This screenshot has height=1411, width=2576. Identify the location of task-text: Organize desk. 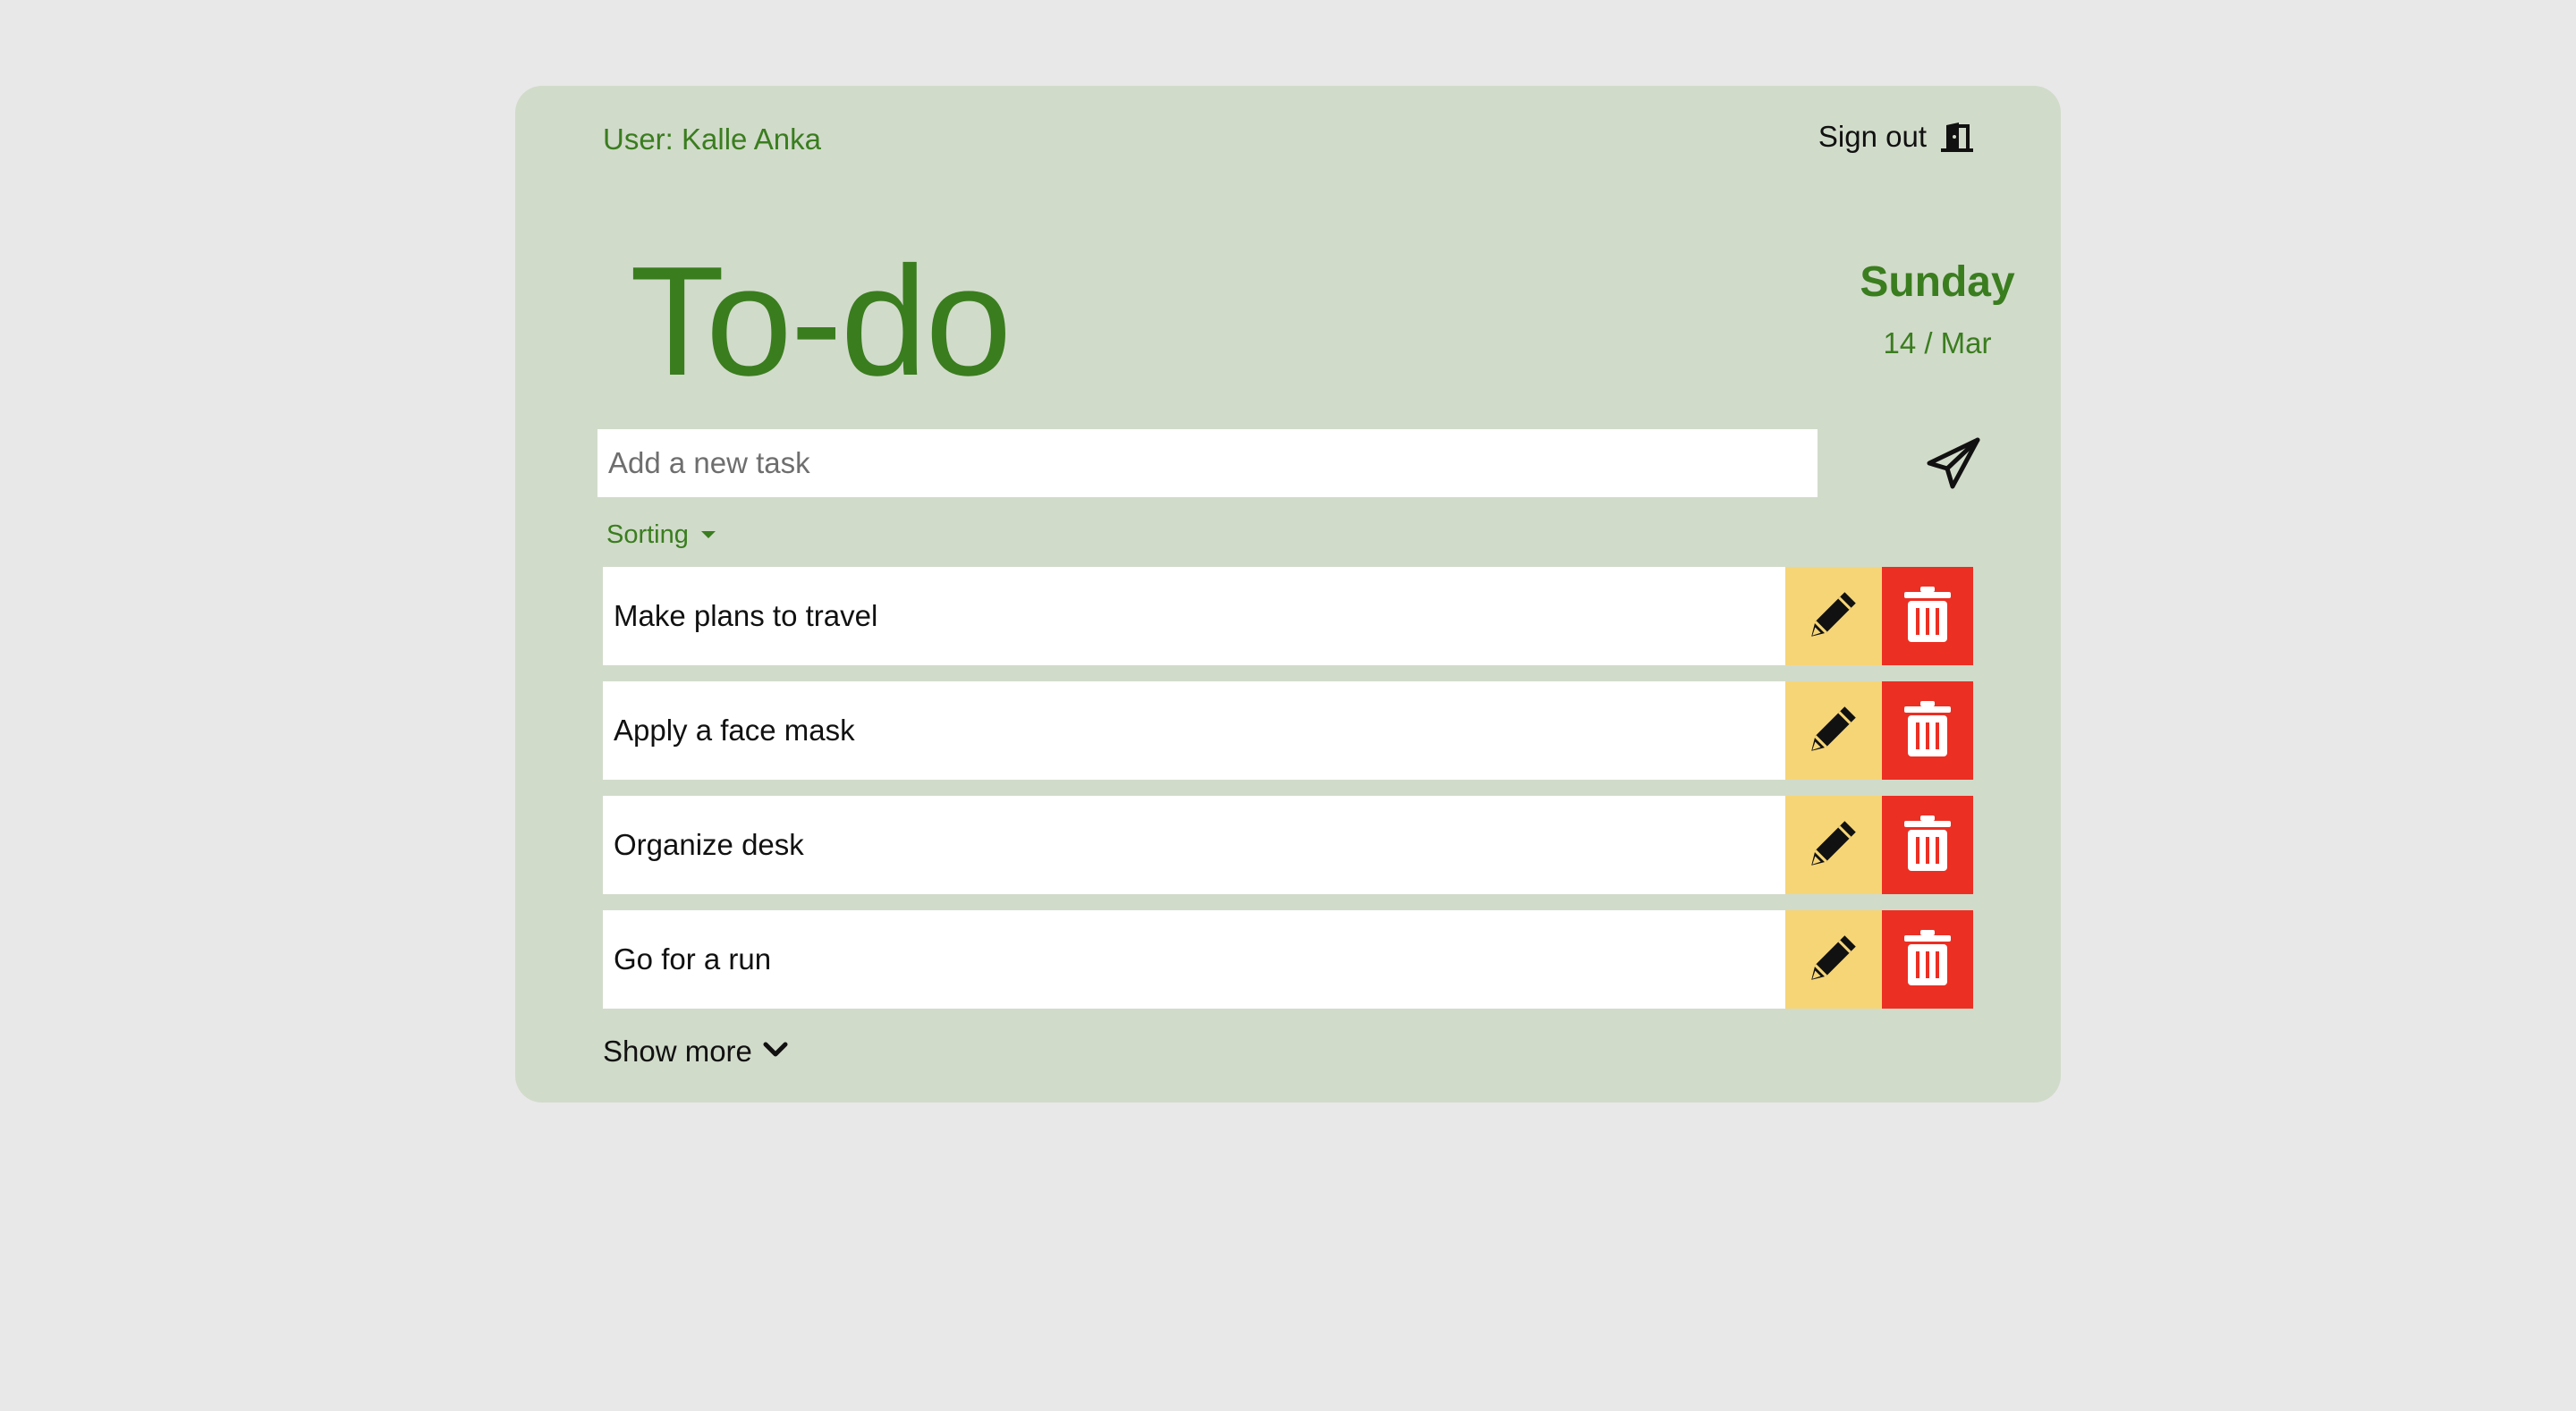
(1194, 845).